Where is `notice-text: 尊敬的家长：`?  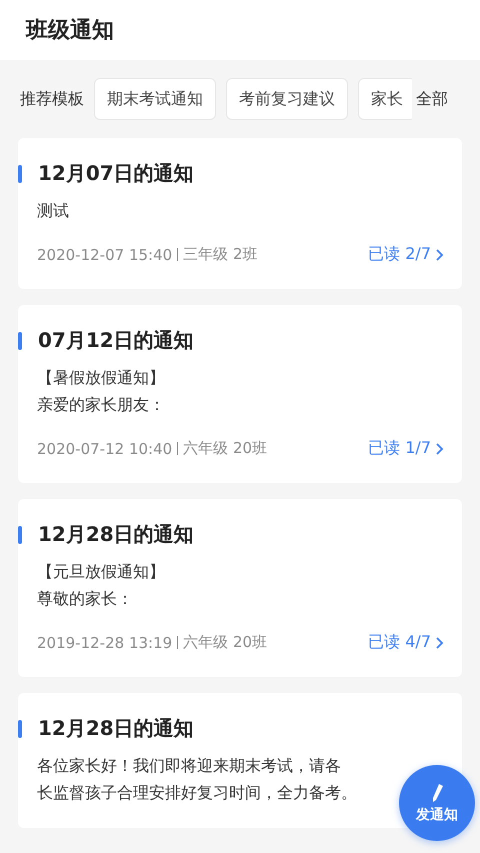 notice-text: 尊敬的家长： is located at coordinates (85, 599).